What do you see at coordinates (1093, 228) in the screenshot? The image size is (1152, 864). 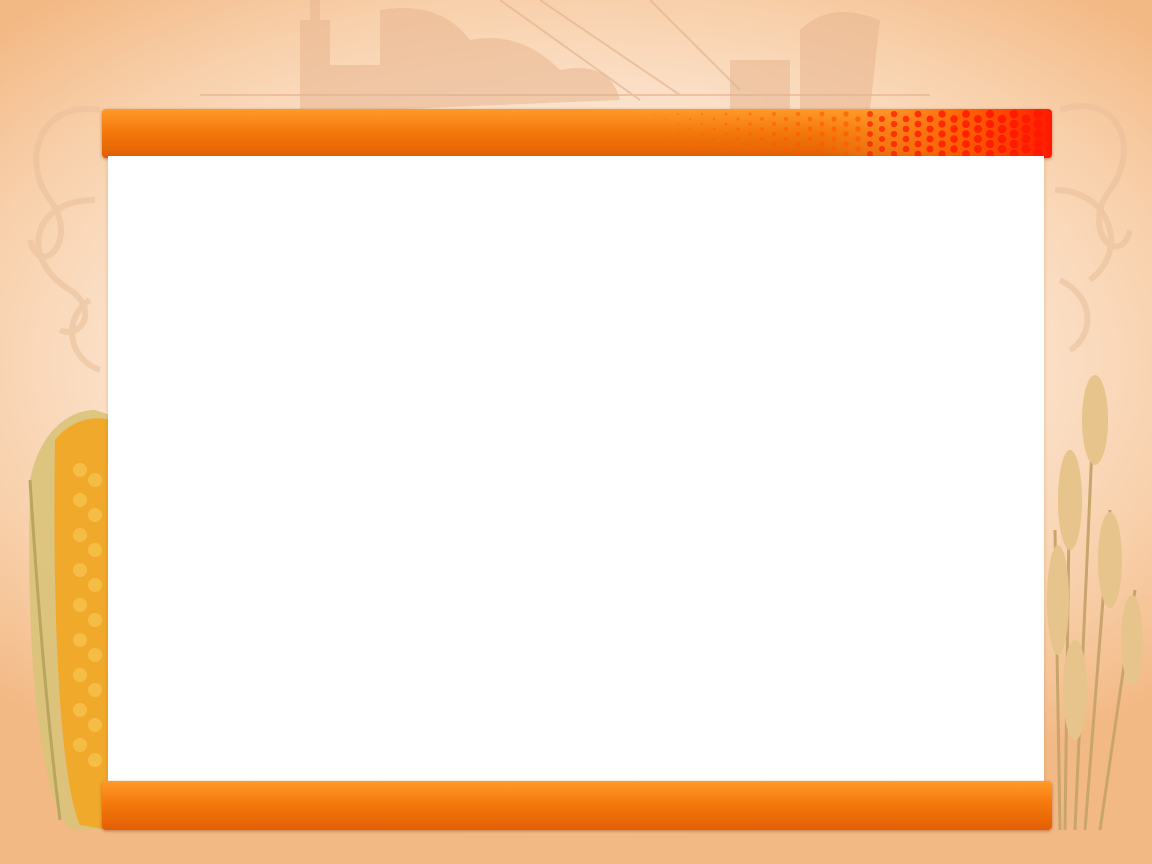 I see `right-swirl-ornament` at bounding box center [1093, 228].